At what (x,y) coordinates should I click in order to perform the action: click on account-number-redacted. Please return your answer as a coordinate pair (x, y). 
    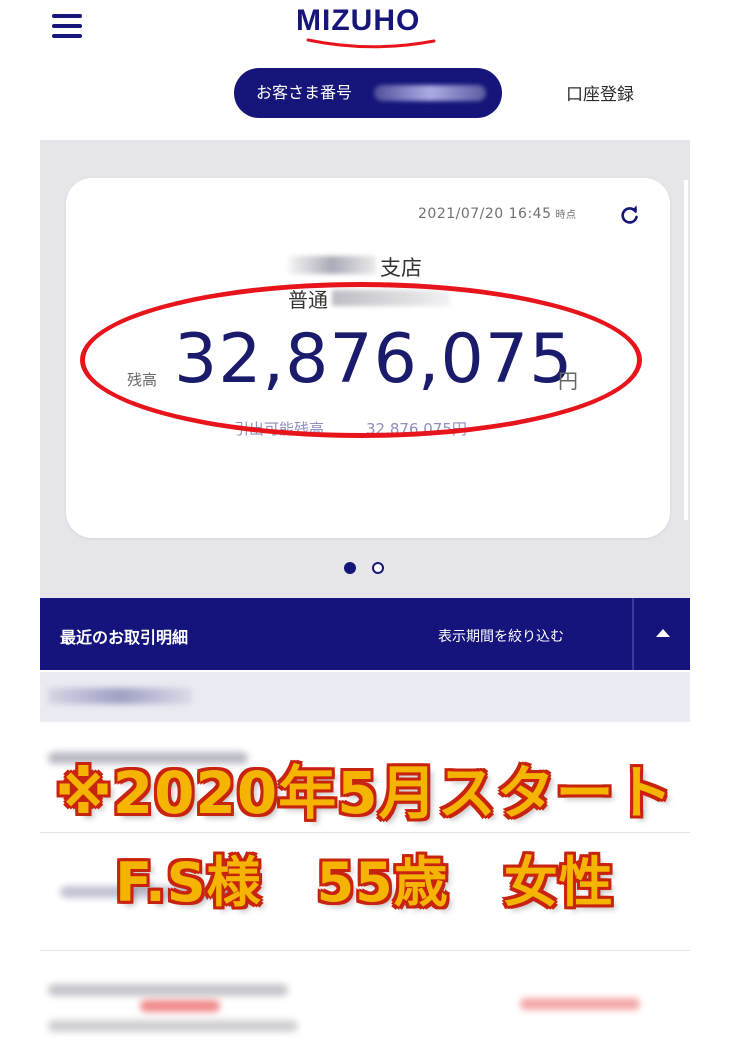
    Looking at the image, I should click on (391, 298).